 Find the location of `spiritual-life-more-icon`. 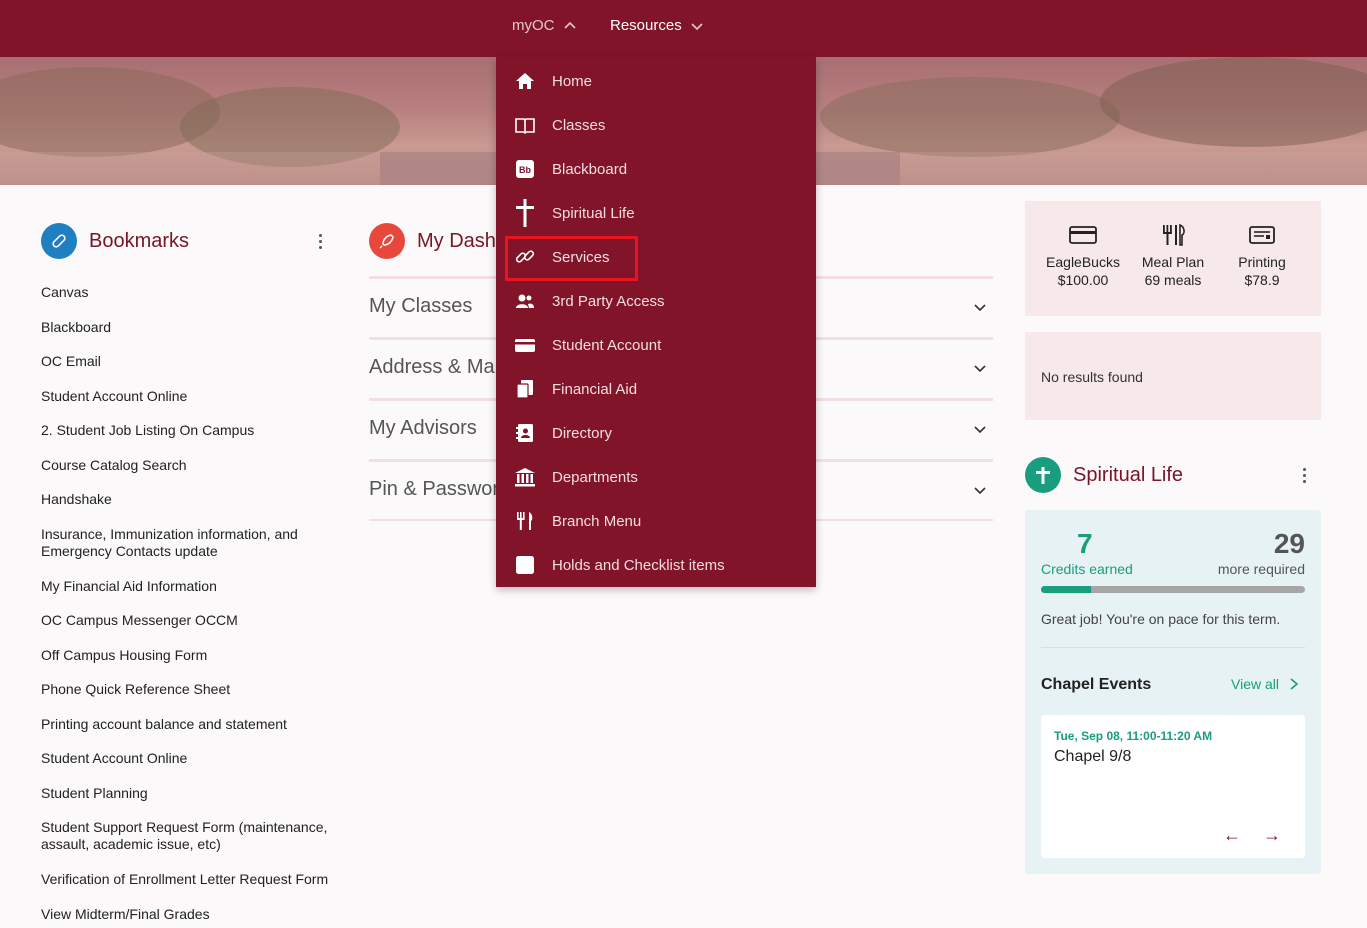

spiritual-life-more-icon is located at coordinates (1304, 475).